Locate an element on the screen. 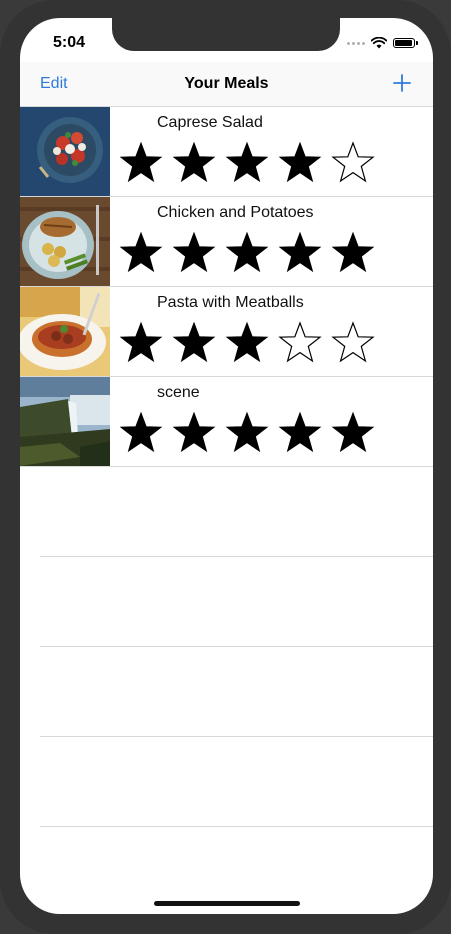 This screenshot has width=451, height=934. signal-icon is located at coordinates (356, 43).